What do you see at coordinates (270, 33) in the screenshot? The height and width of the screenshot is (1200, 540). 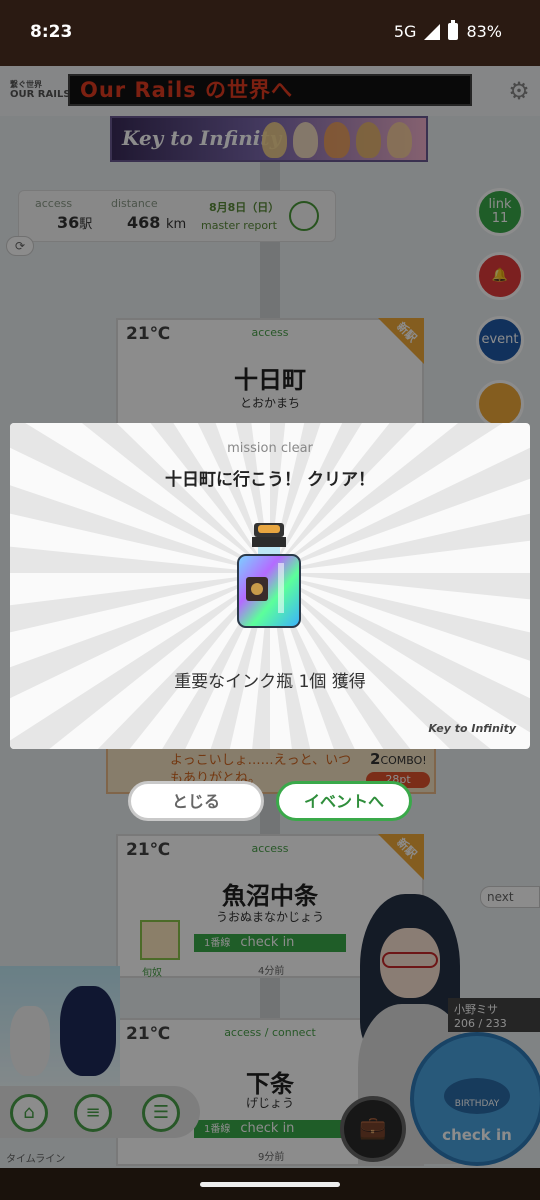 I see `status-bar: 8:23 5G 83%` at bounding box center [270, 33].